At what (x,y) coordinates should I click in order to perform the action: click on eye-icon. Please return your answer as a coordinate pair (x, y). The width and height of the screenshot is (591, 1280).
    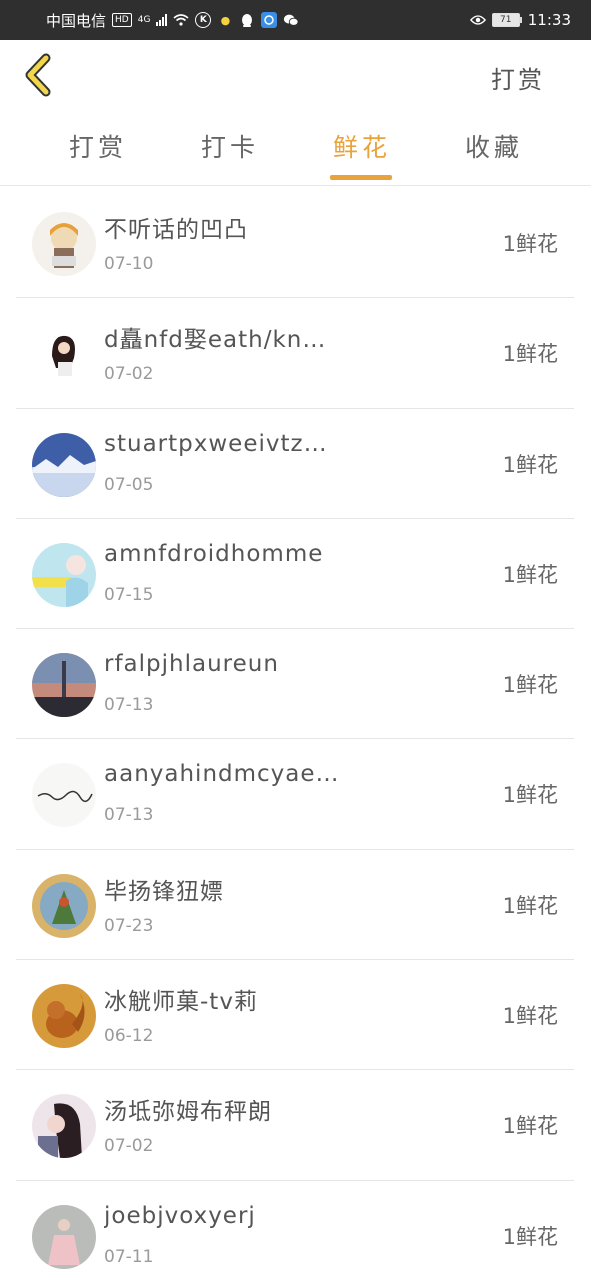
    Looking at the image, I should click on (477, 20).